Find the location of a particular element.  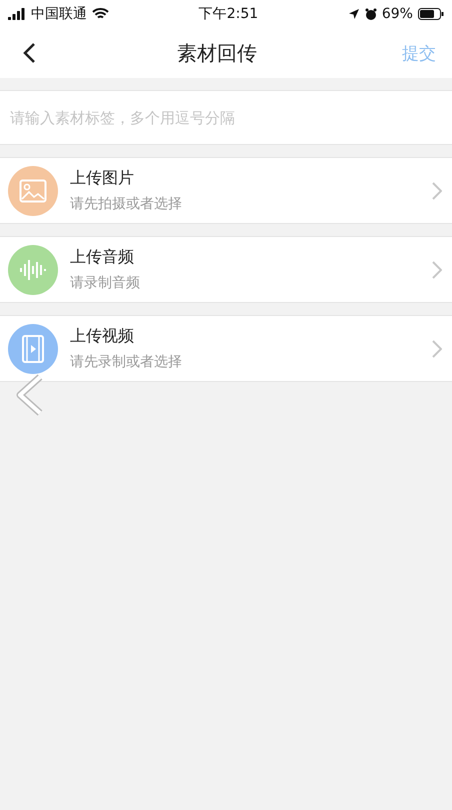

upload-option-hint: 请先录制或者选择 is located at coordinates (126, 362).